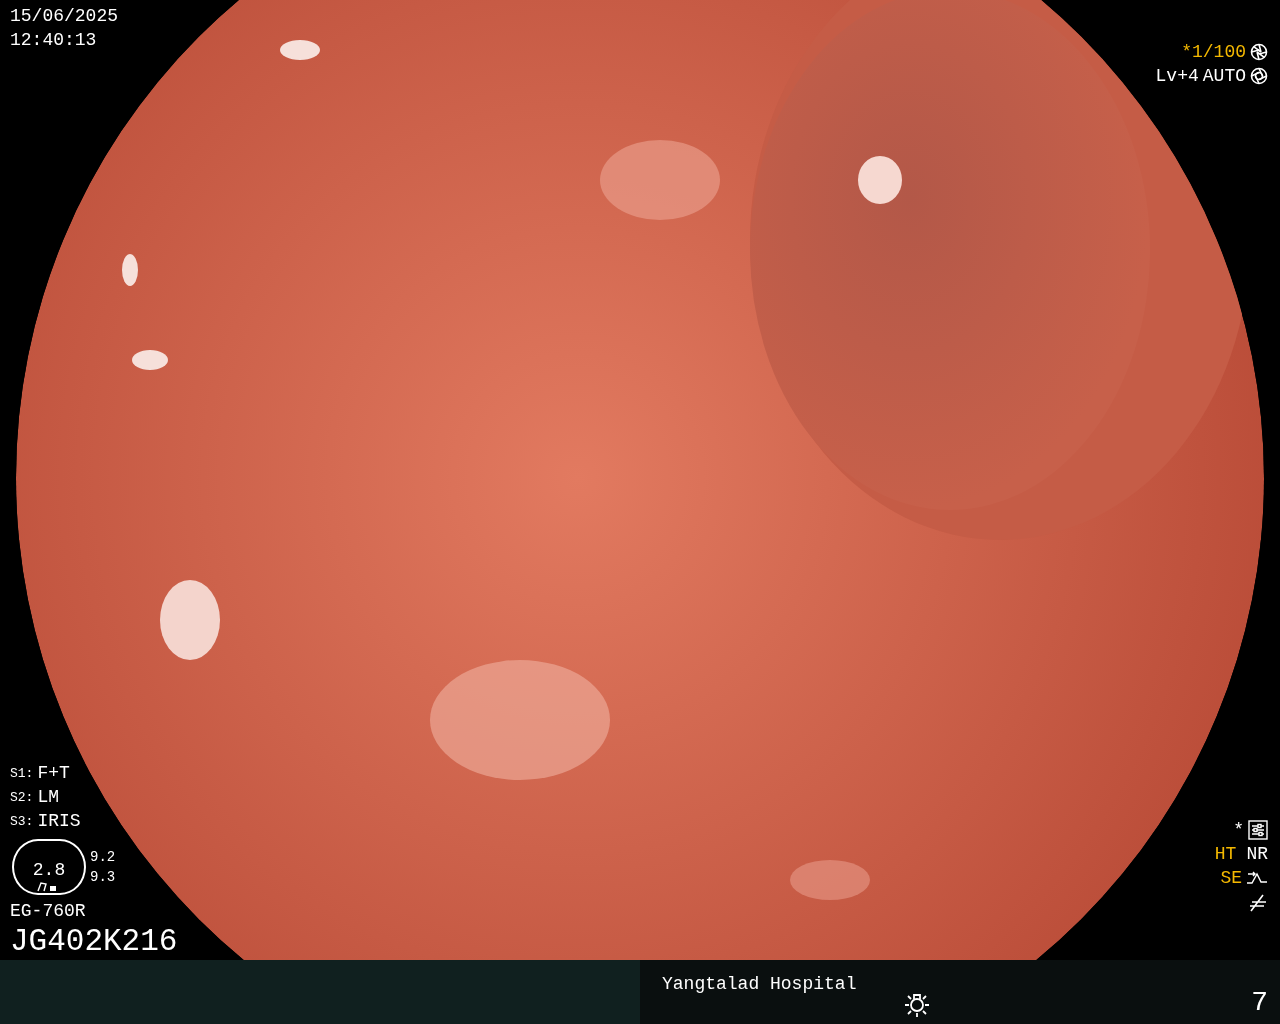  Describe the element at coordinates (103, 857) in the screenshot. I see `zoom-reading: 9.2` at that location.